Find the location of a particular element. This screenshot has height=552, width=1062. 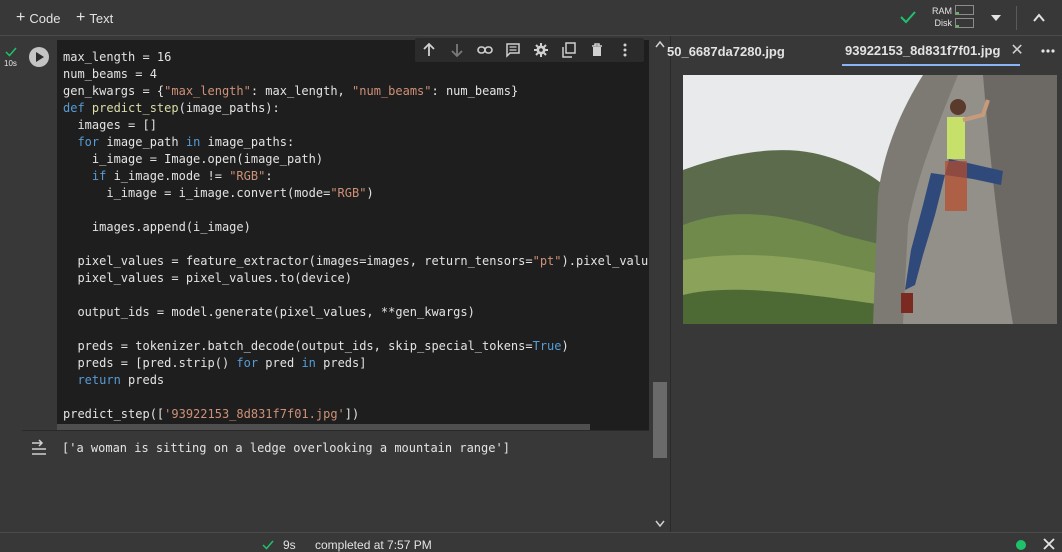

add-text-button: + Text is located at coordinates (94, 18).